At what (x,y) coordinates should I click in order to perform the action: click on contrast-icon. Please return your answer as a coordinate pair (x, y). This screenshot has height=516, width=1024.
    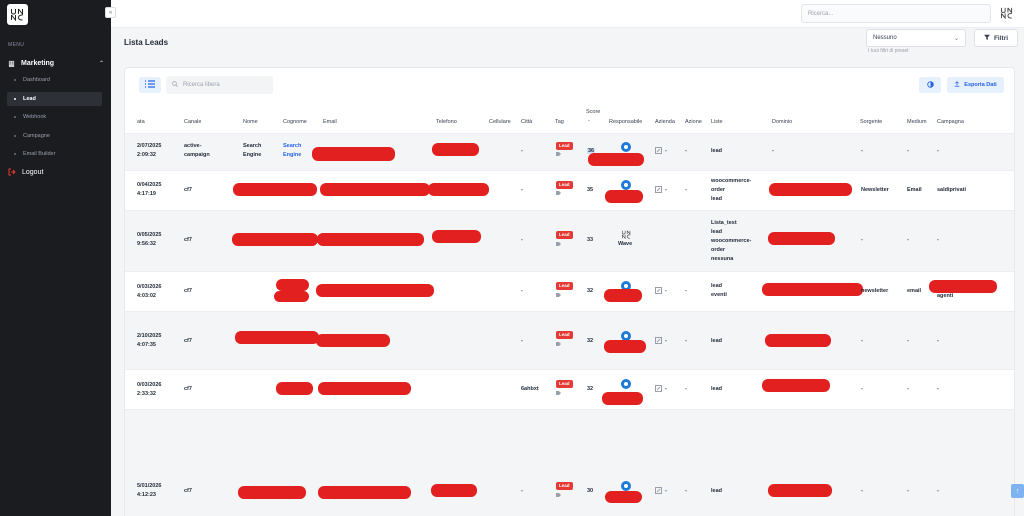
    Looking at the image, I should click on (930, 85).